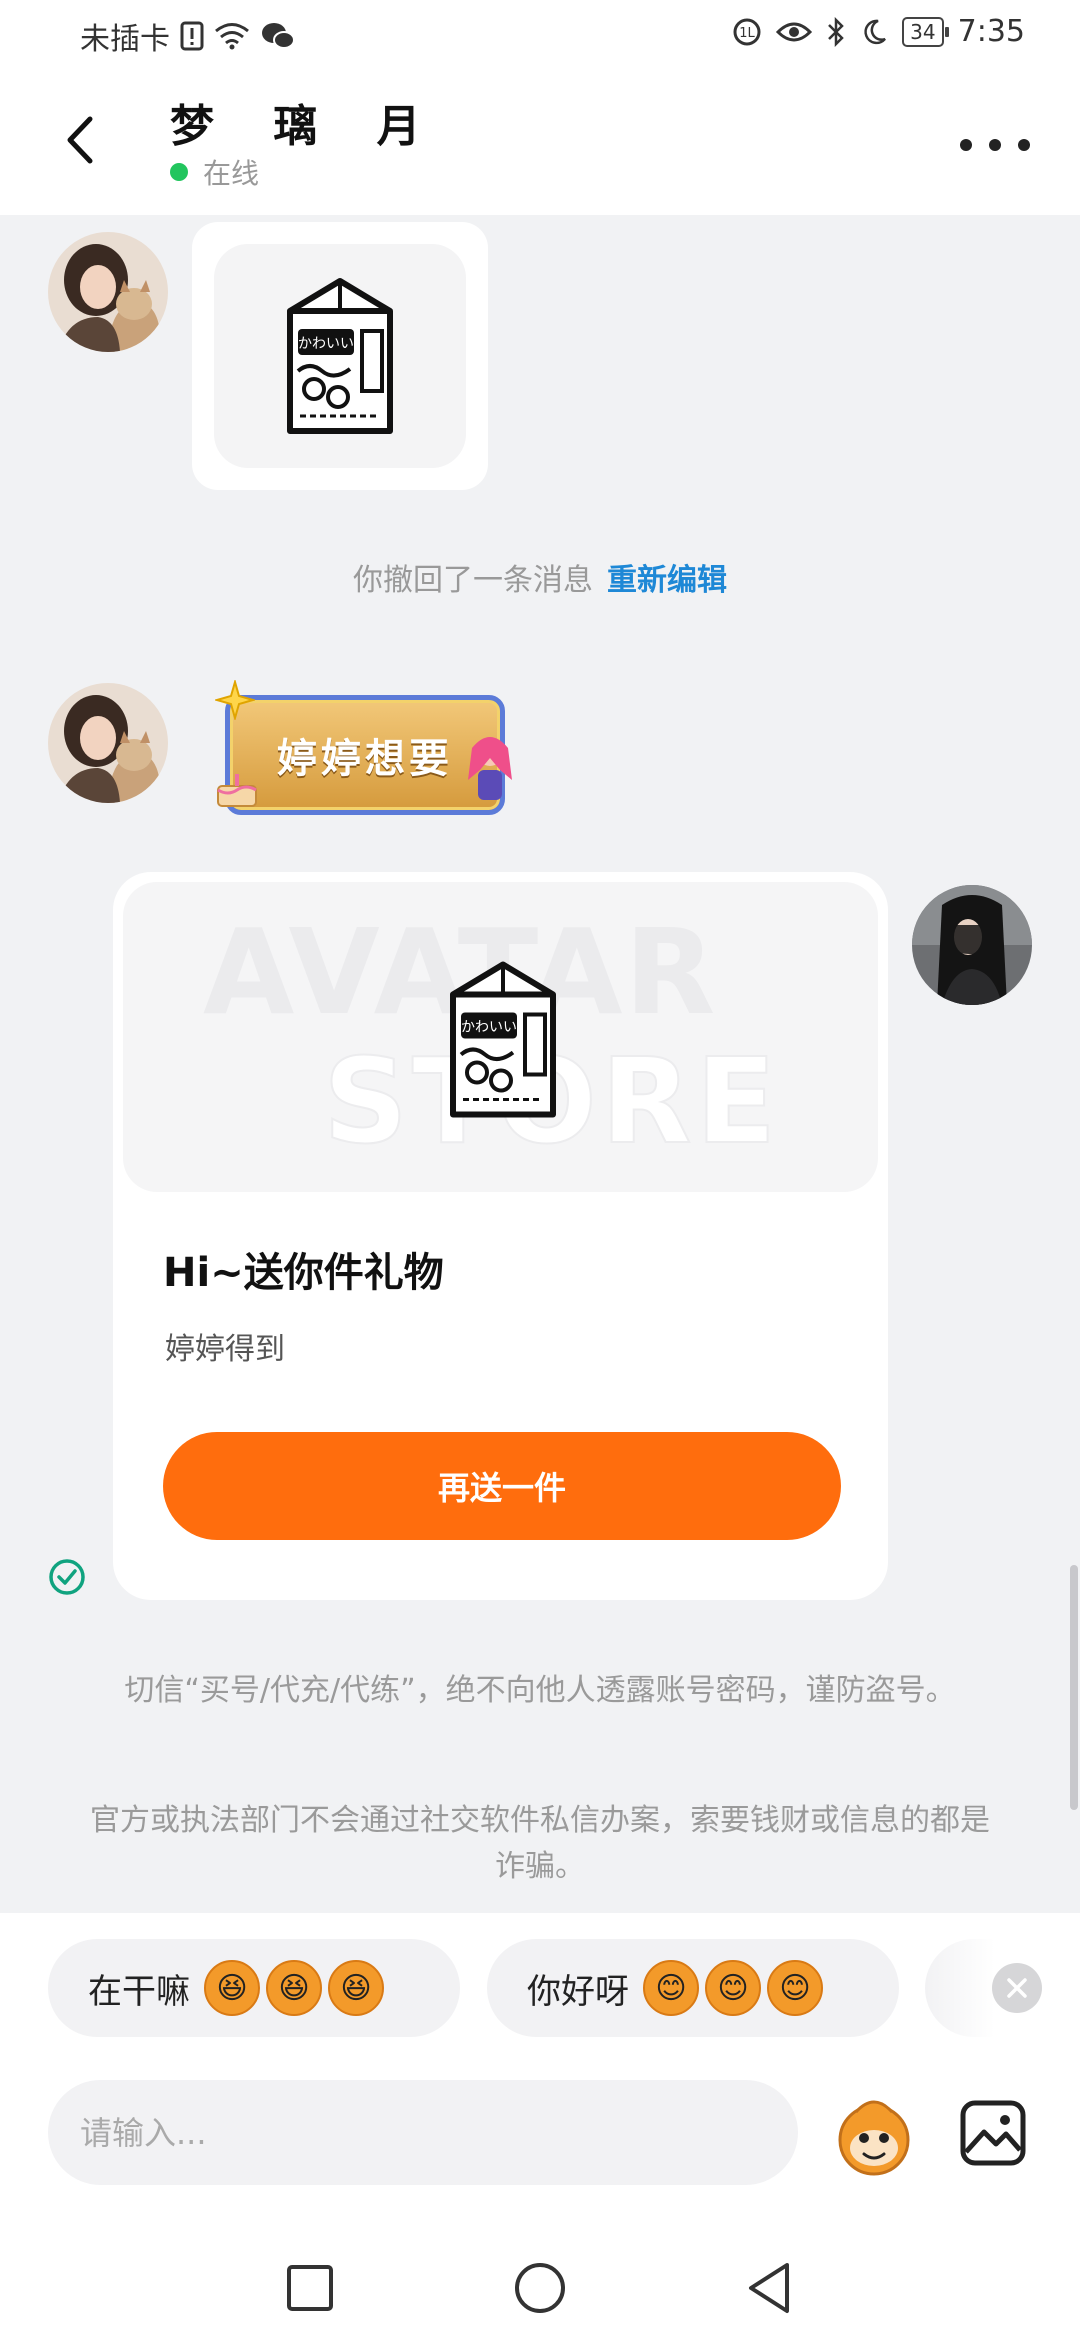  Describe the element at coordinates (995, 145) in the screenshot. I see `more-options-button` at that location.